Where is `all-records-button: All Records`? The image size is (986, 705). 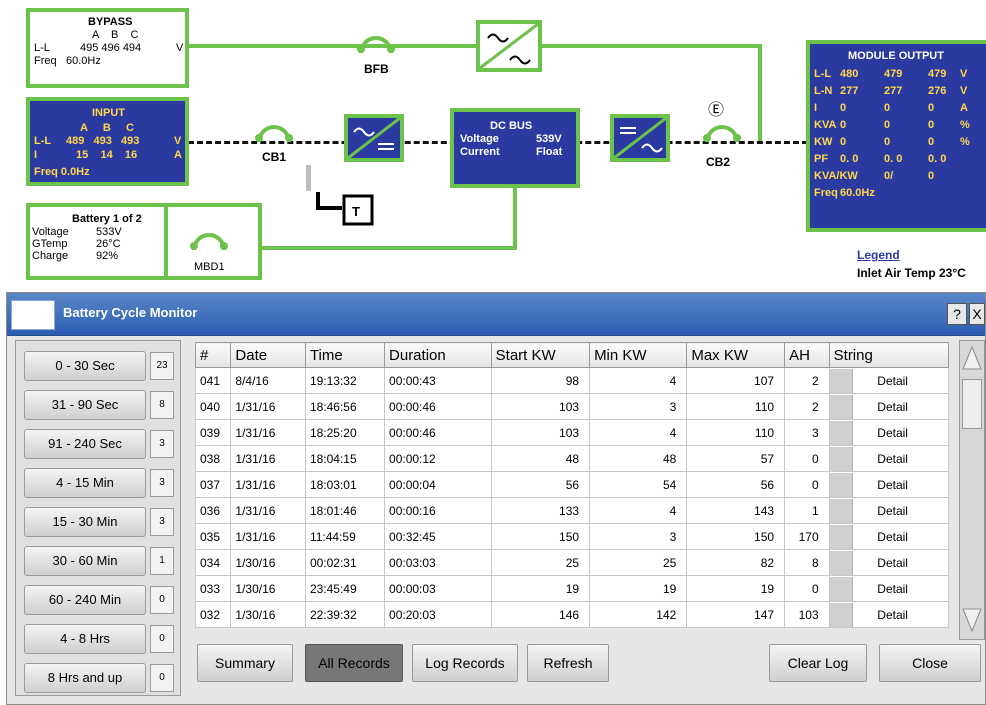 all-records-button: All Records is located at coordinates (354, 663).